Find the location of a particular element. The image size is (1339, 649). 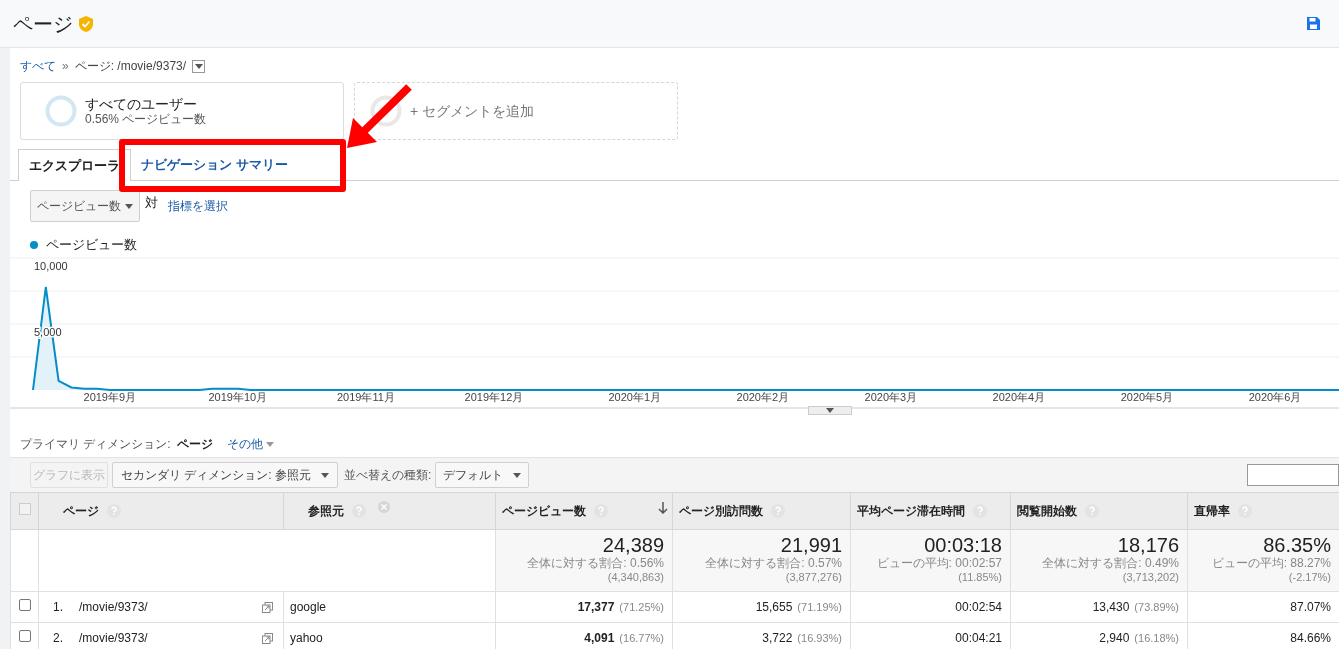

segment-name: + セグメントを追加 is located at coordinates (472, 111).